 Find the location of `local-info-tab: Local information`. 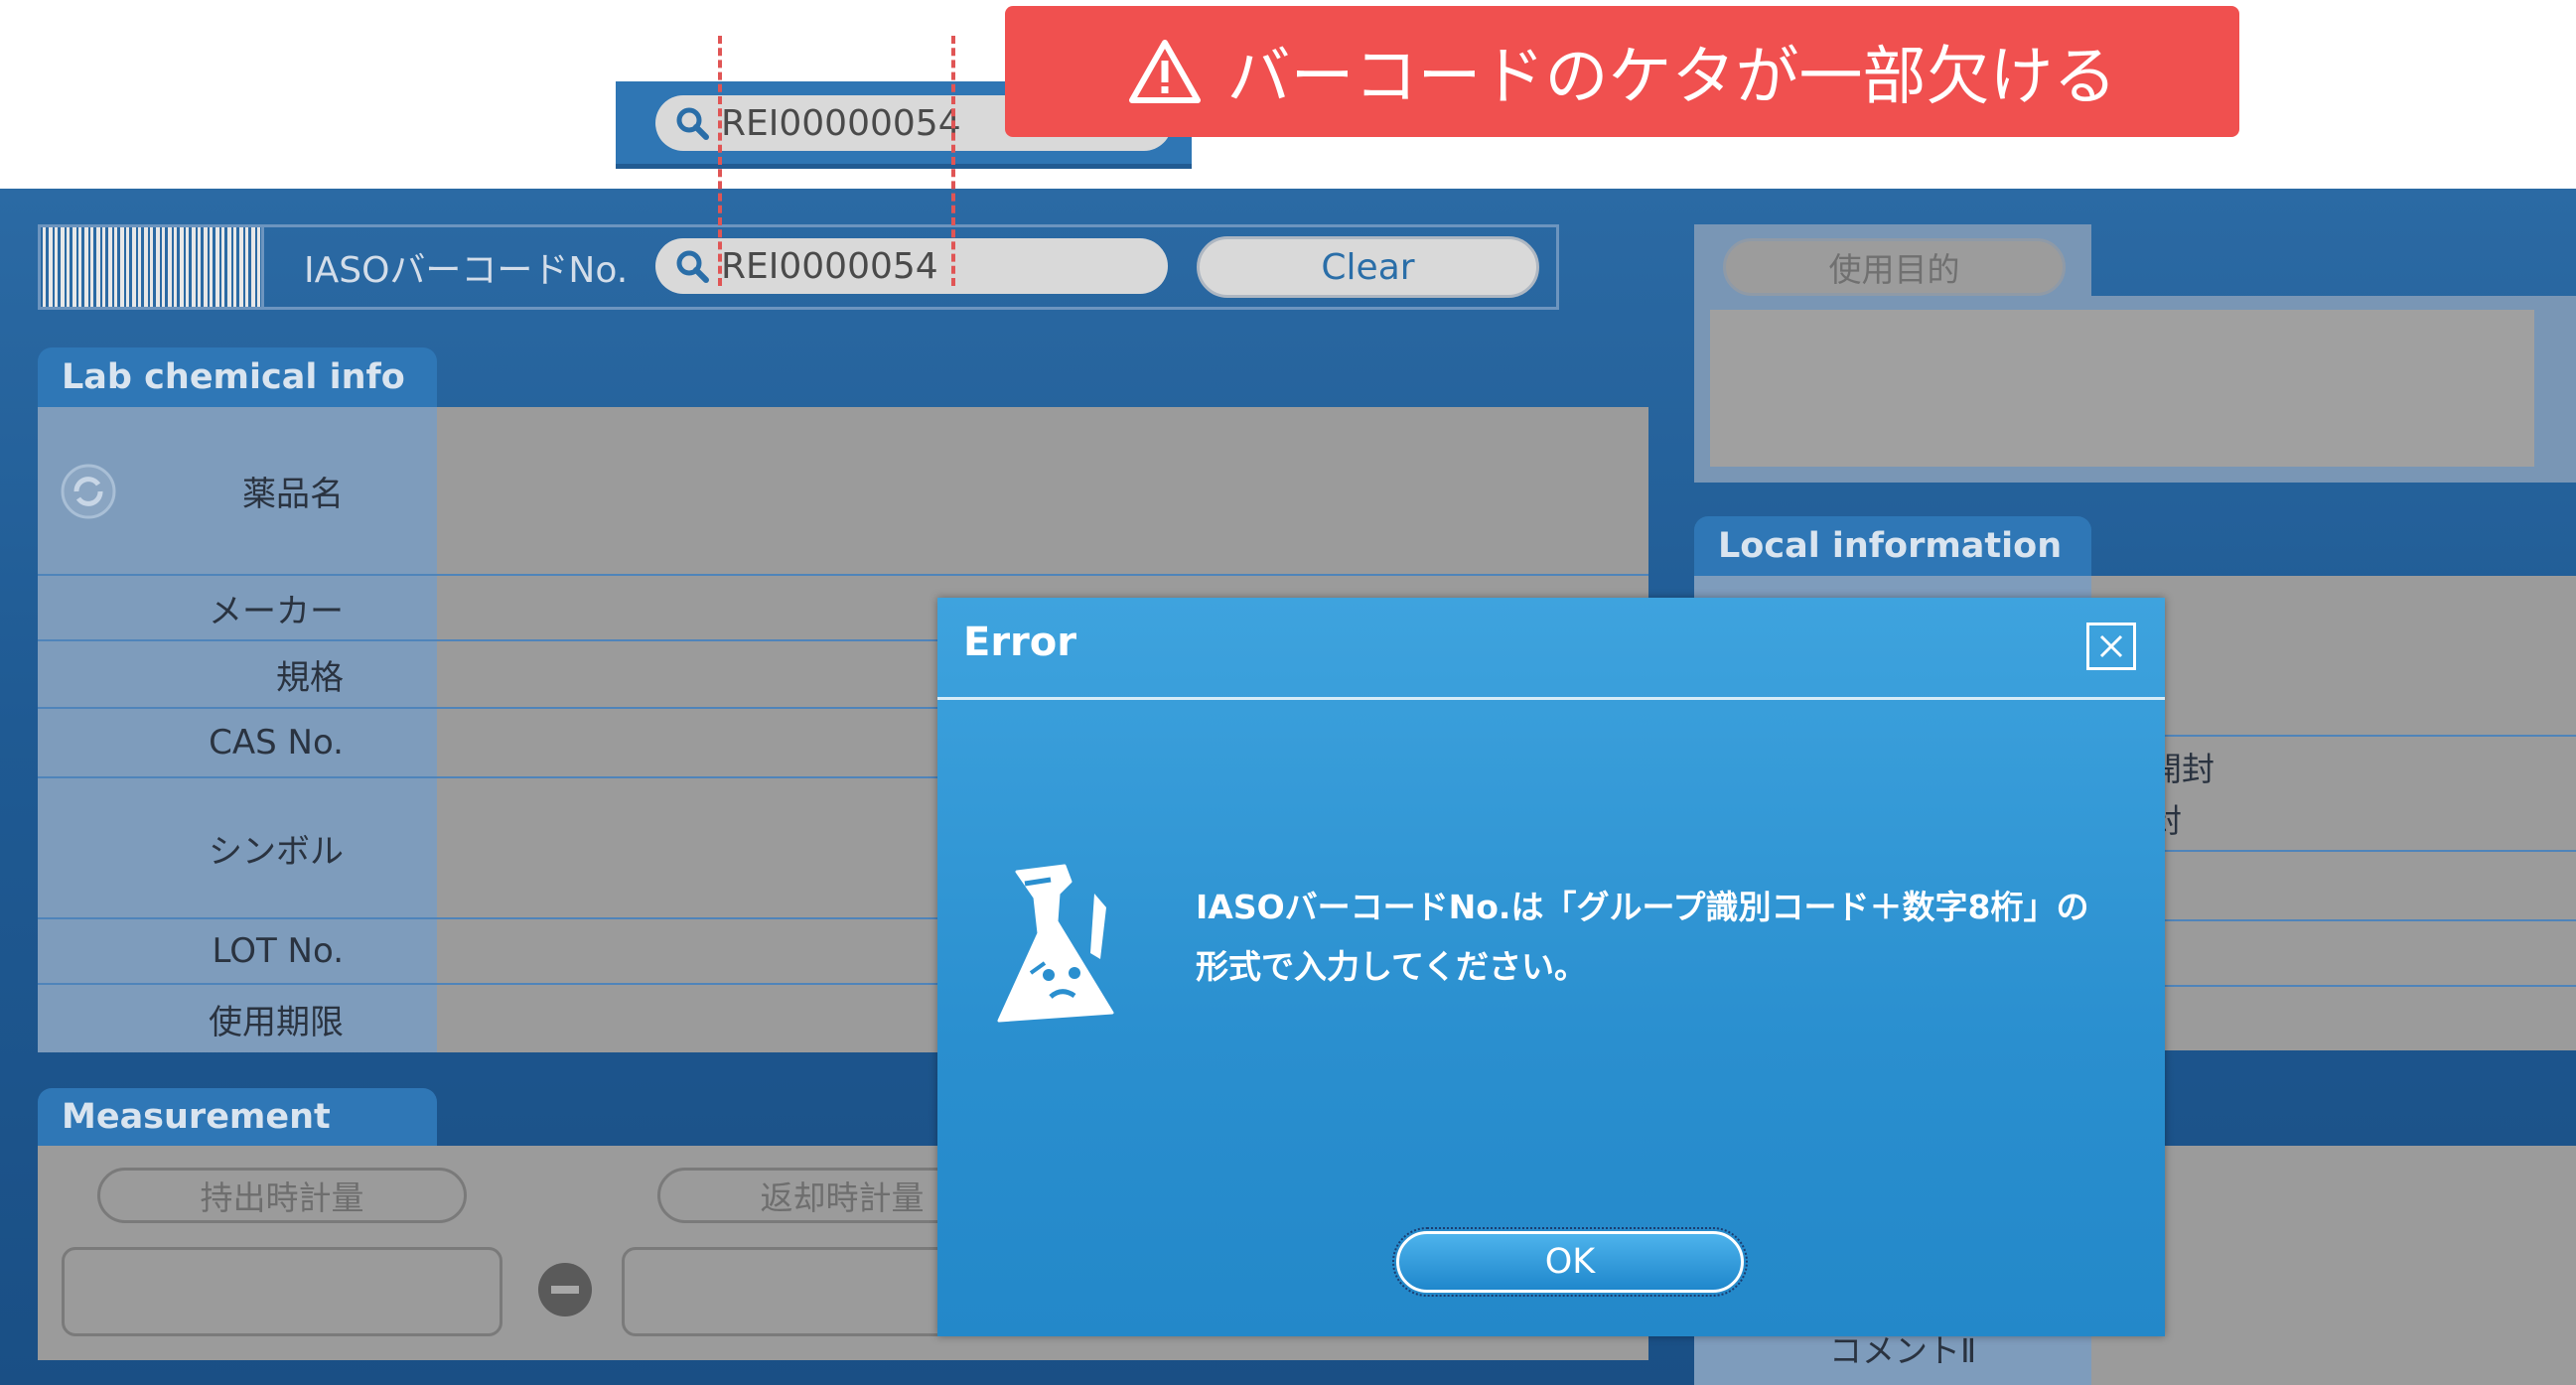

local-info-tab: Local information is located at coordinates (1893, 546).